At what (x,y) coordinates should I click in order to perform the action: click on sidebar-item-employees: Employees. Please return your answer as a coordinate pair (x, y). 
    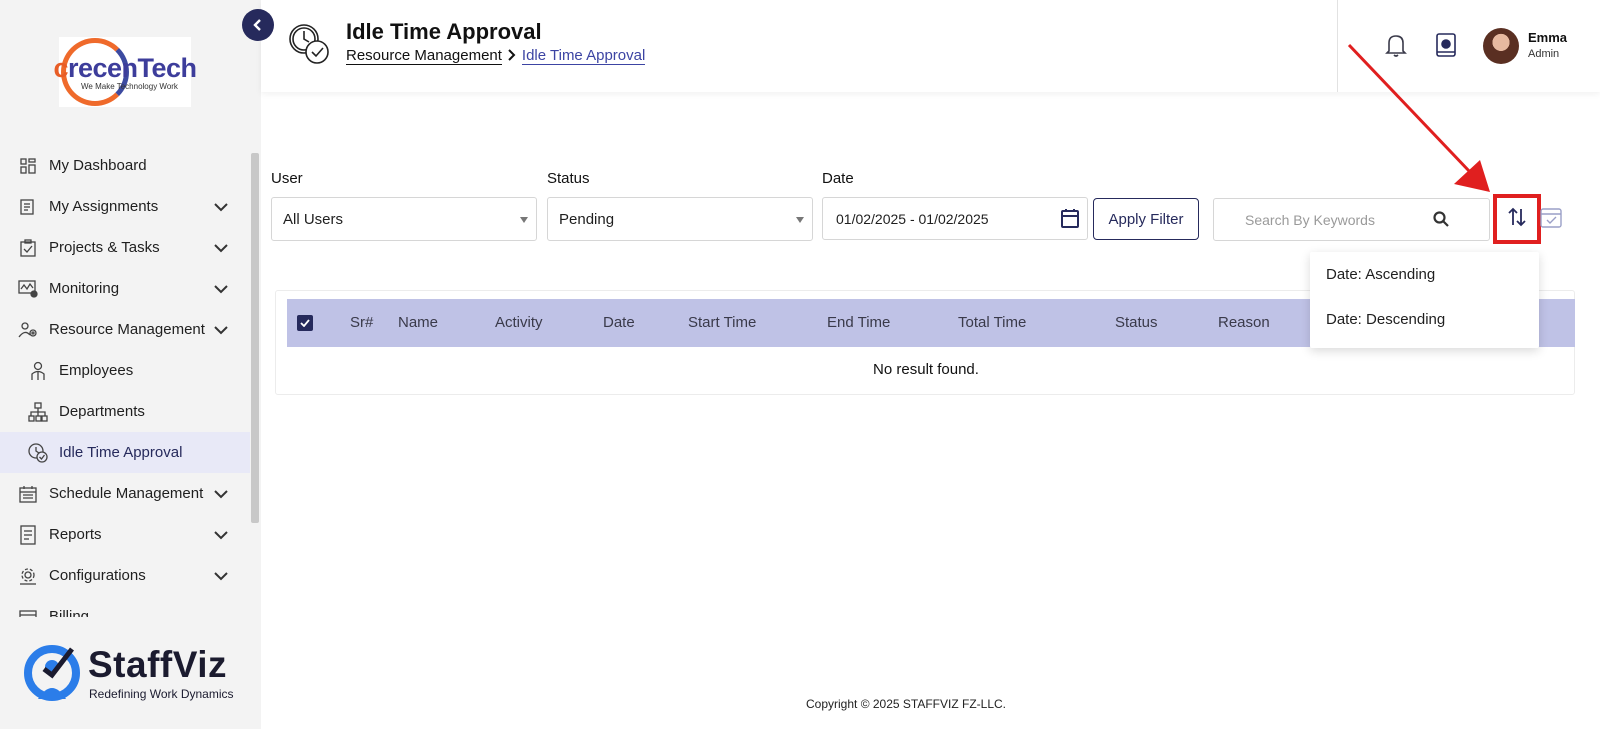
    Looking at the image, I should click on (125, 370).